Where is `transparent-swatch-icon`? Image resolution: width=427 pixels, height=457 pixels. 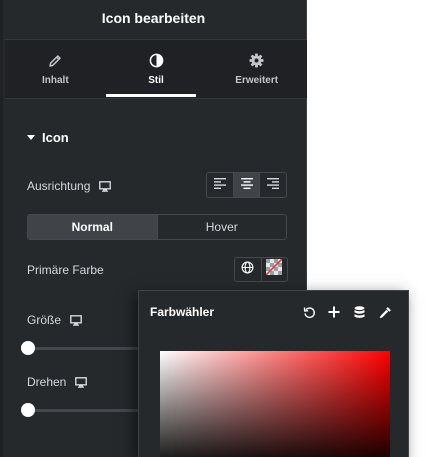 transparent-swatch-icon is located at coordinates (274, 269).